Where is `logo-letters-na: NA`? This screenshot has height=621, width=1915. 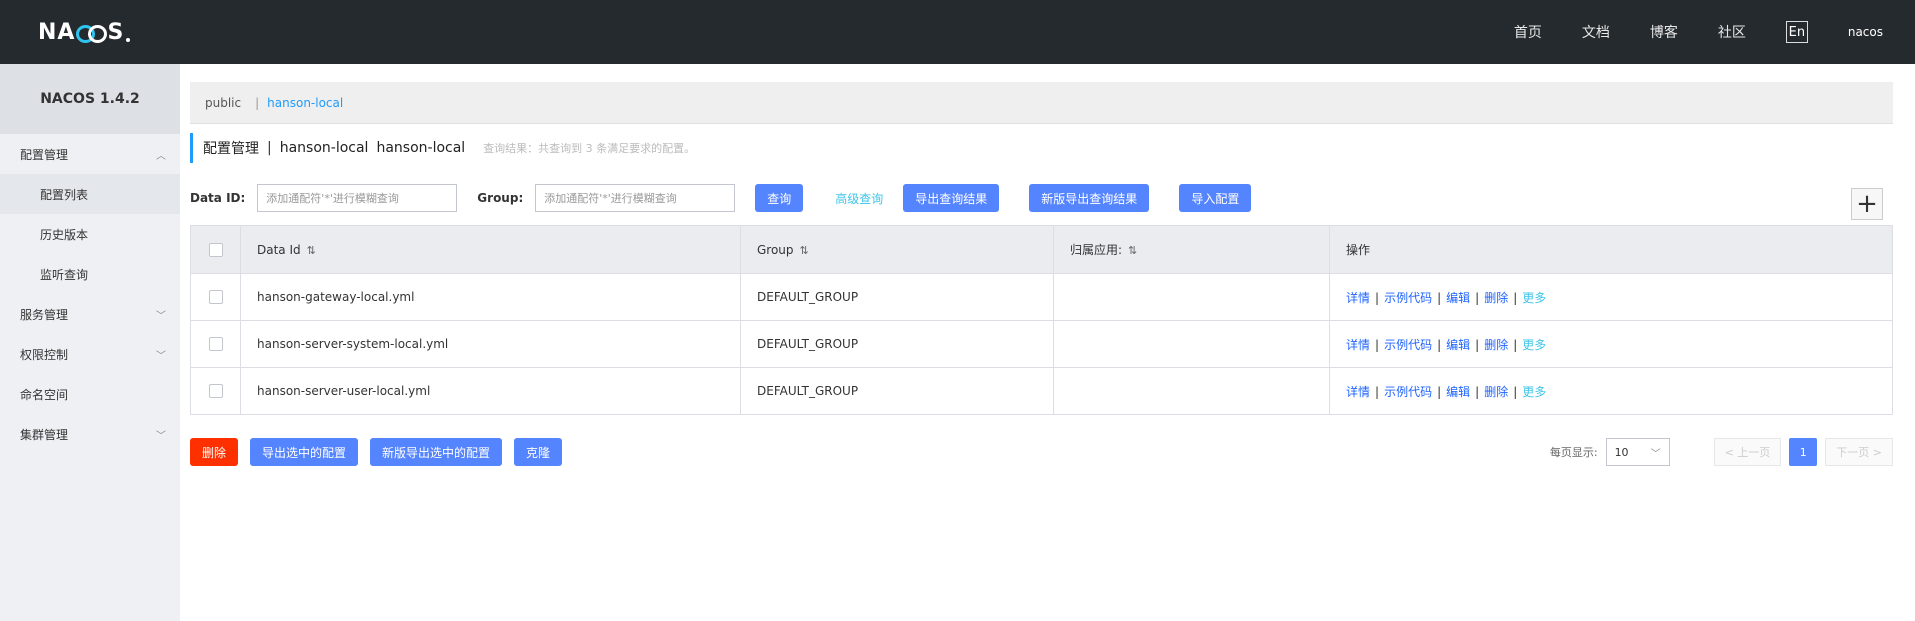 logo-letters-na: NA is located at coordinates (57, 32).